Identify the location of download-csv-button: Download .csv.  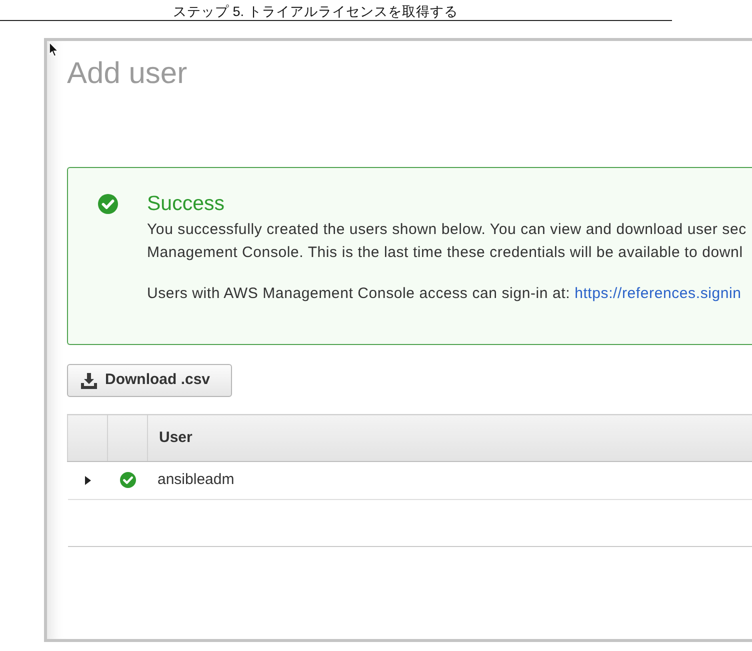
(149, 380).